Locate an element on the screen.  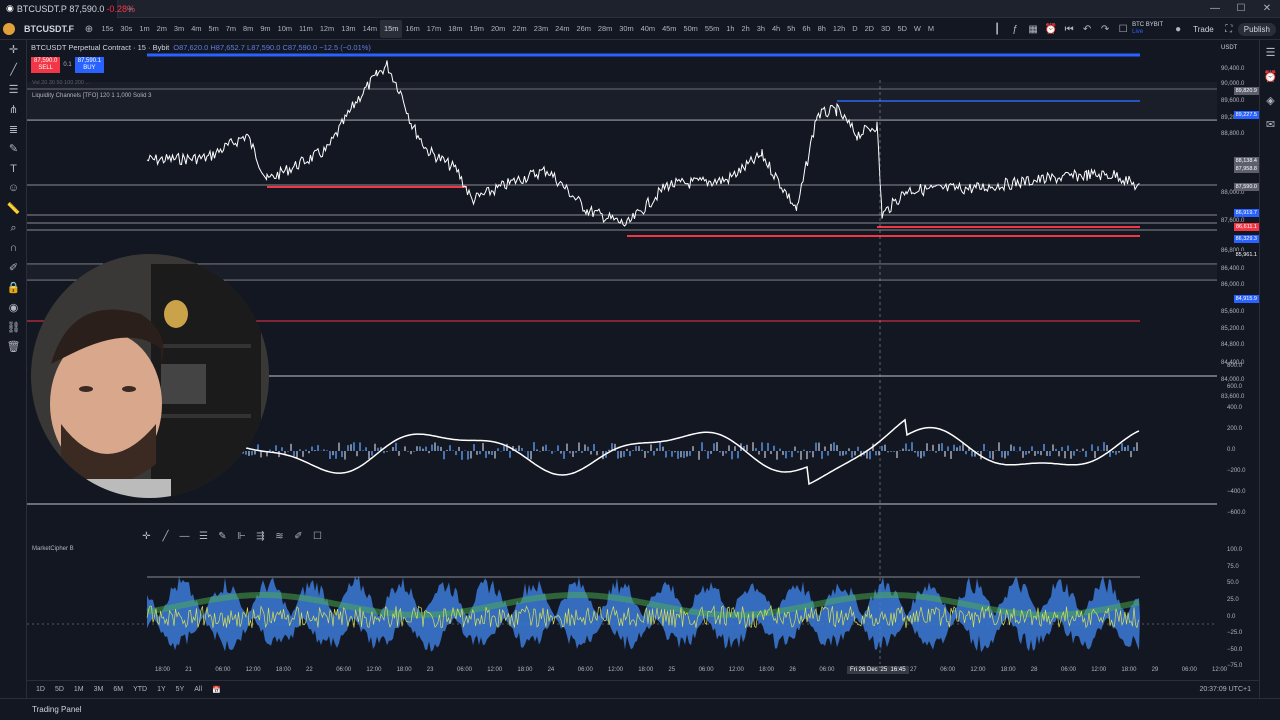
symbol-search-button: BTCUSDT.F is located at coordinates (49, 29).